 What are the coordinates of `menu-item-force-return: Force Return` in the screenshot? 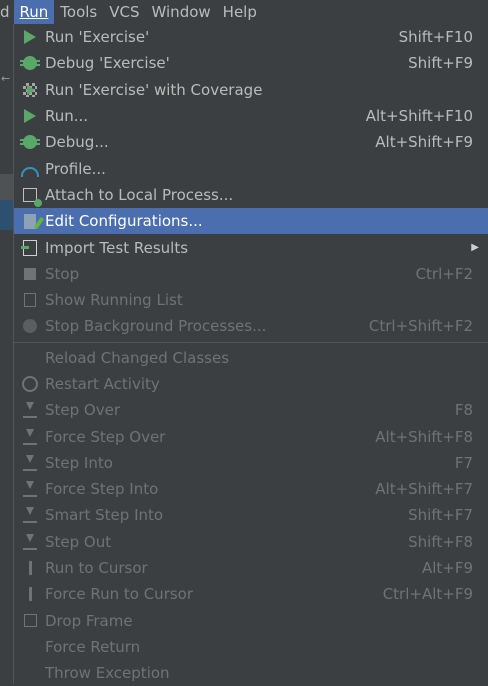 It's located at (251, 647).